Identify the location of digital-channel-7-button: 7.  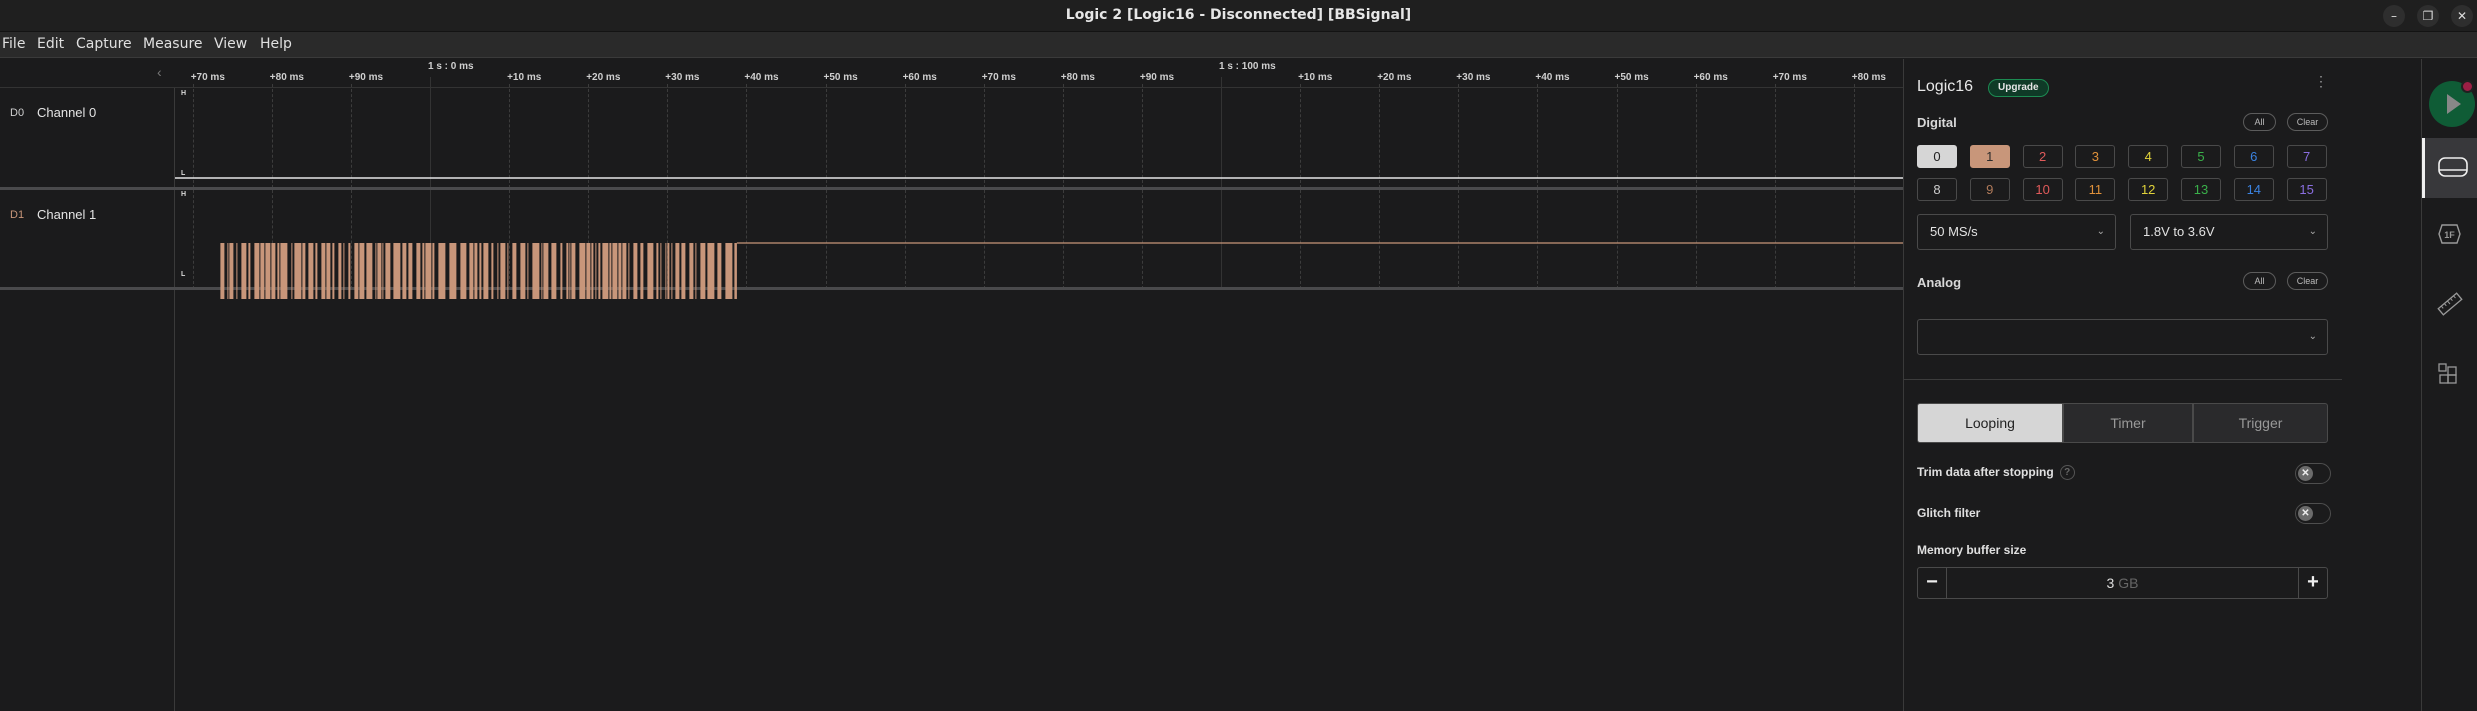
(2306, 156).